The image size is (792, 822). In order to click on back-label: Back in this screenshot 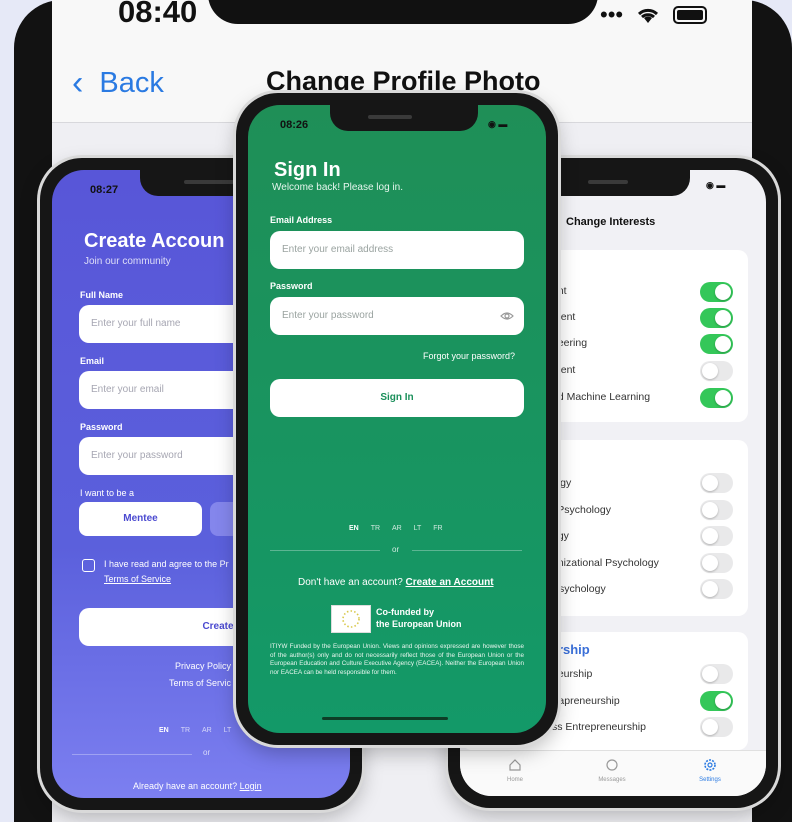, I will do `click(131, 83)`.